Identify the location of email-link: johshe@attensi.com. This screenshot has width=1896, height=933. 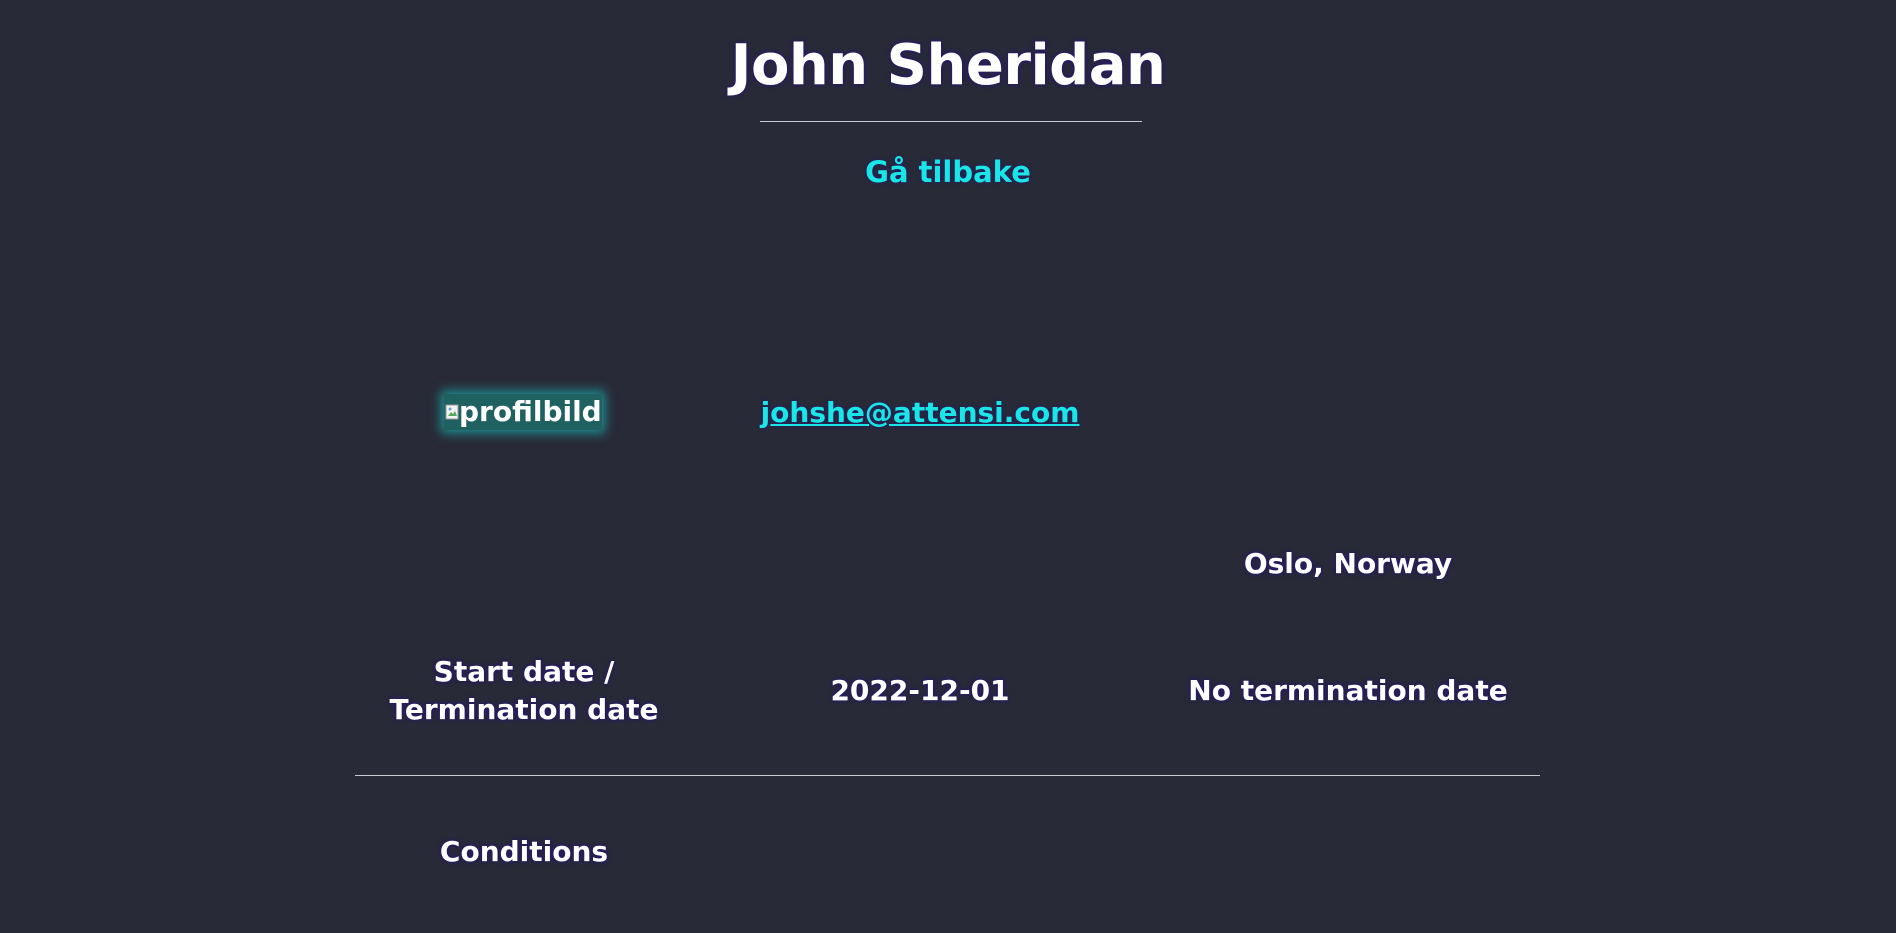
(920, 413).